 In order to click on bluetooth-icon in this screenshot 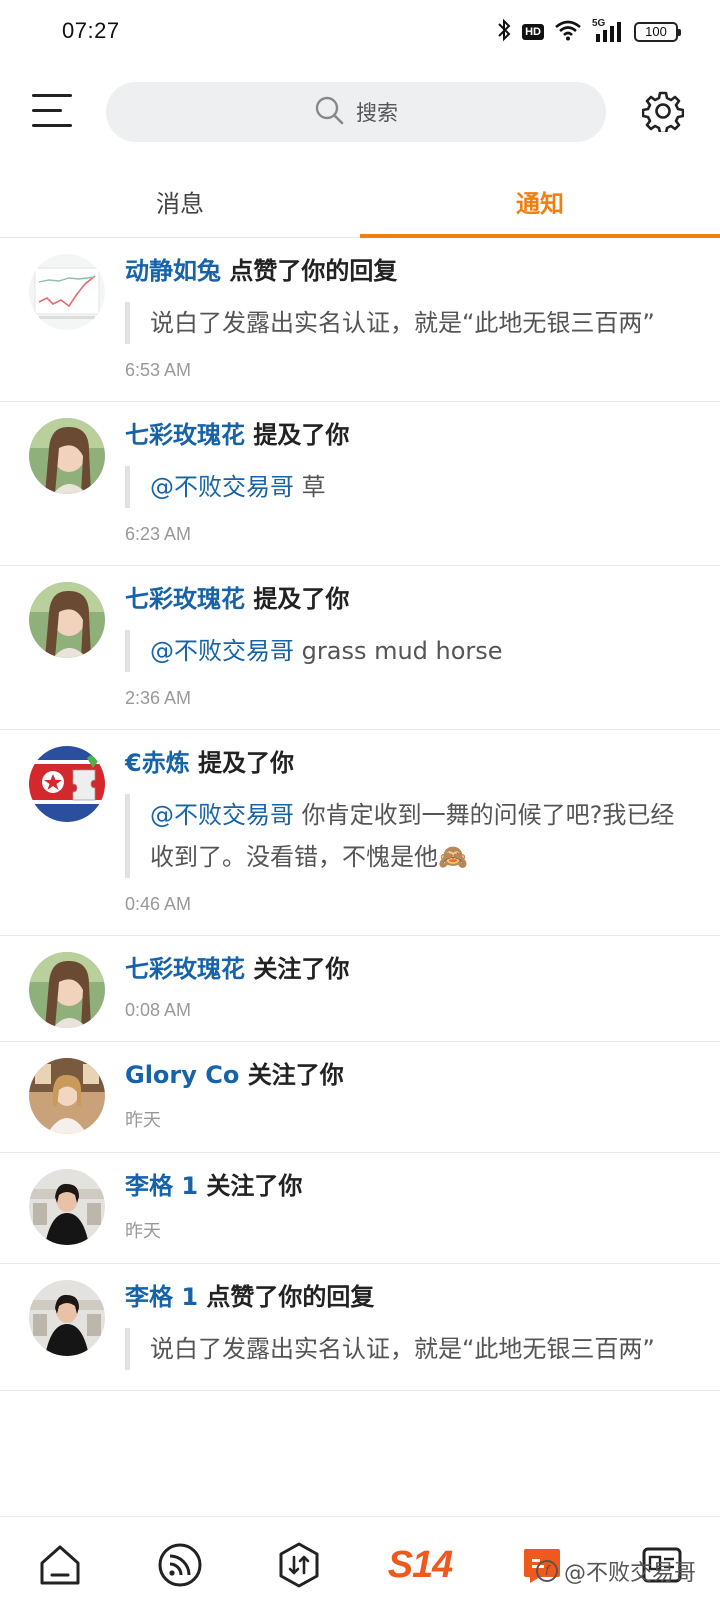, I will do `click(504, 32)`.